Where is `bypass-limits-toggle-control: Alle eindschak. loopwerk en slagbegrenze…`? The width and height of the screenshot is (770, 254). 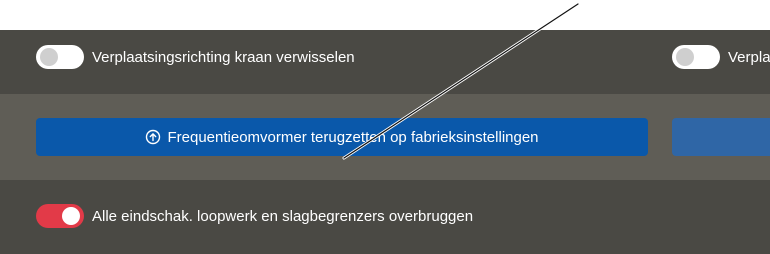
bypass-limits-toggle-control: Alle eindschak. loopwerk en slagbegrenze… is located at coordinates (254, 216).